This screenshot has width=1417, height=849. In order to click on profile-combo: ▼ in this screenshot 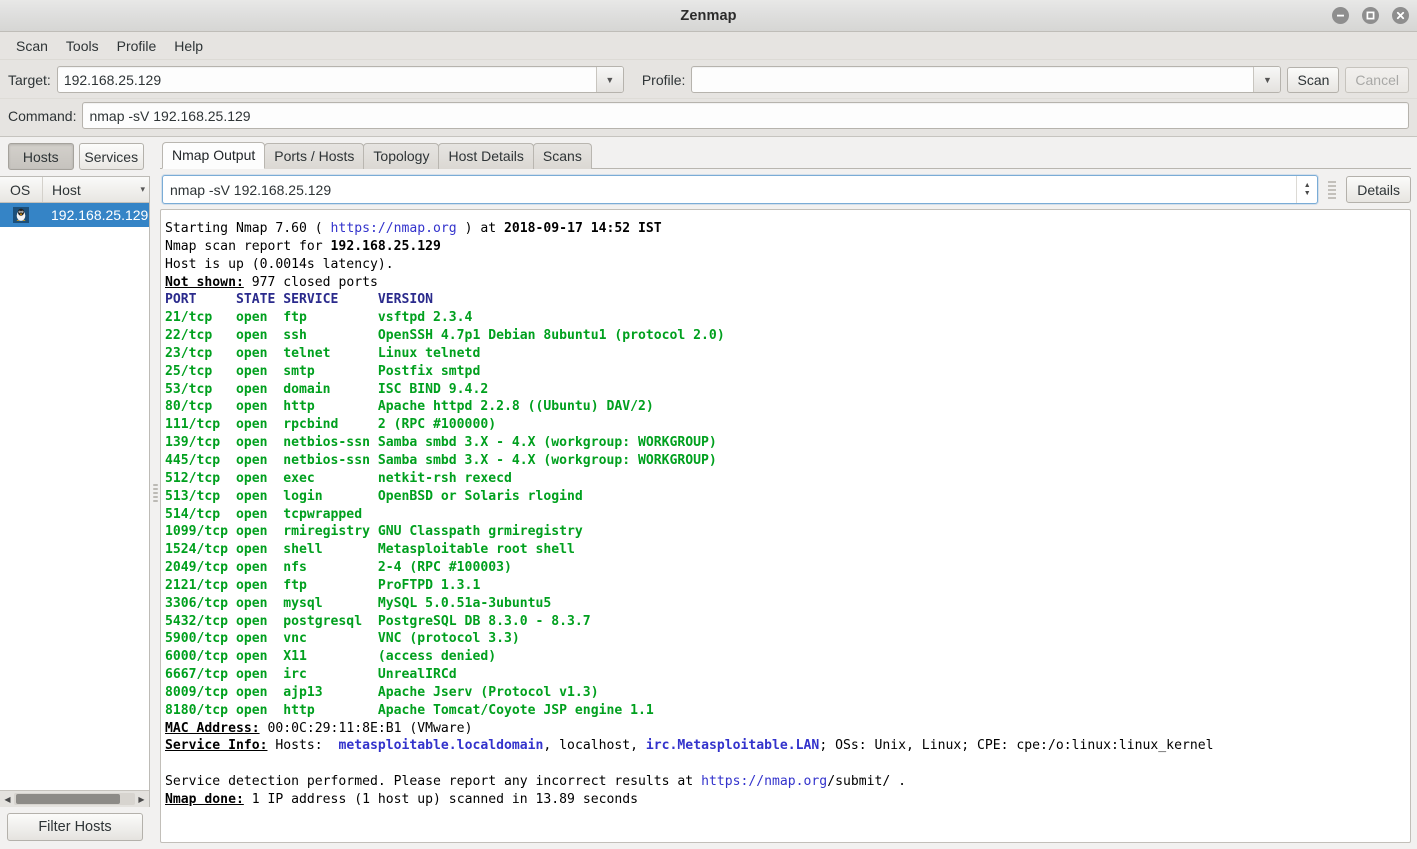, I will do `click(986, 79)`.